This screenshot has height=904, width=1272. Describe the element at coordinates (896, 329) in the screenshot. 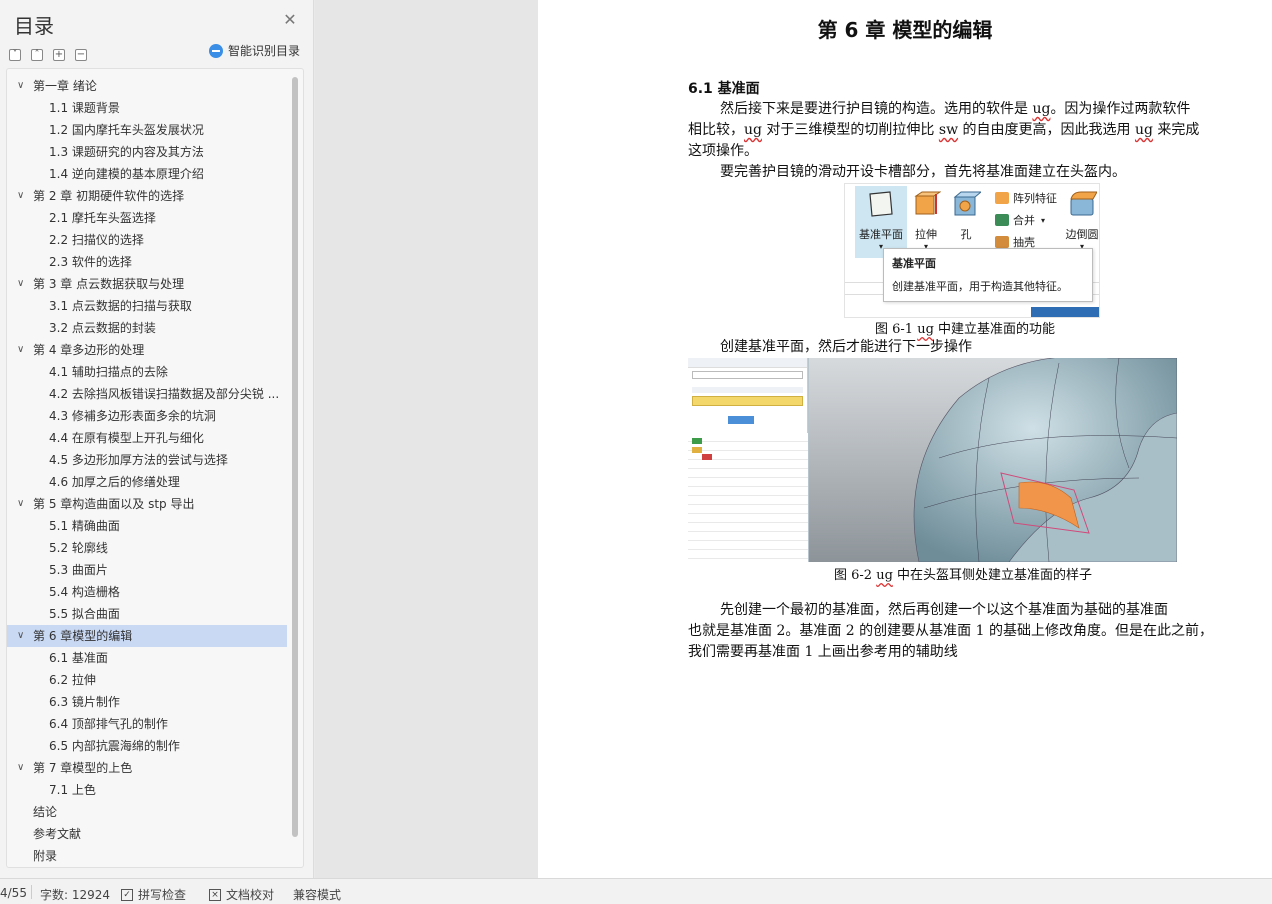

I see `caption-text: 图 6-1` at that location.